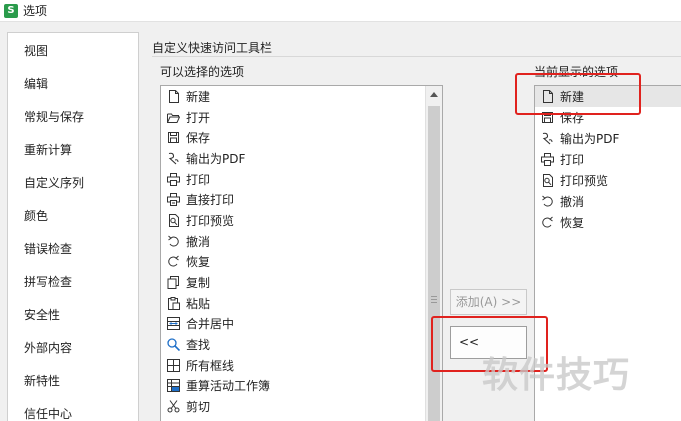 The height and width of the screenshot is (421, 681). What do you see at coordinates (556, 375) in the screenshot?
I see `watermark-text: 软件技巧` at bounding box center [556, 375].